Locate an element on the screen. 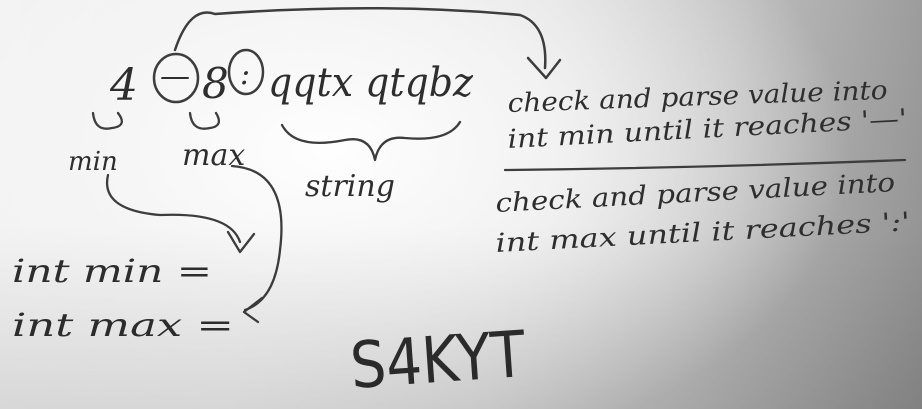 The width and height of the screenshot is (922, 409). string-brace is located at coordinates (371, 141).